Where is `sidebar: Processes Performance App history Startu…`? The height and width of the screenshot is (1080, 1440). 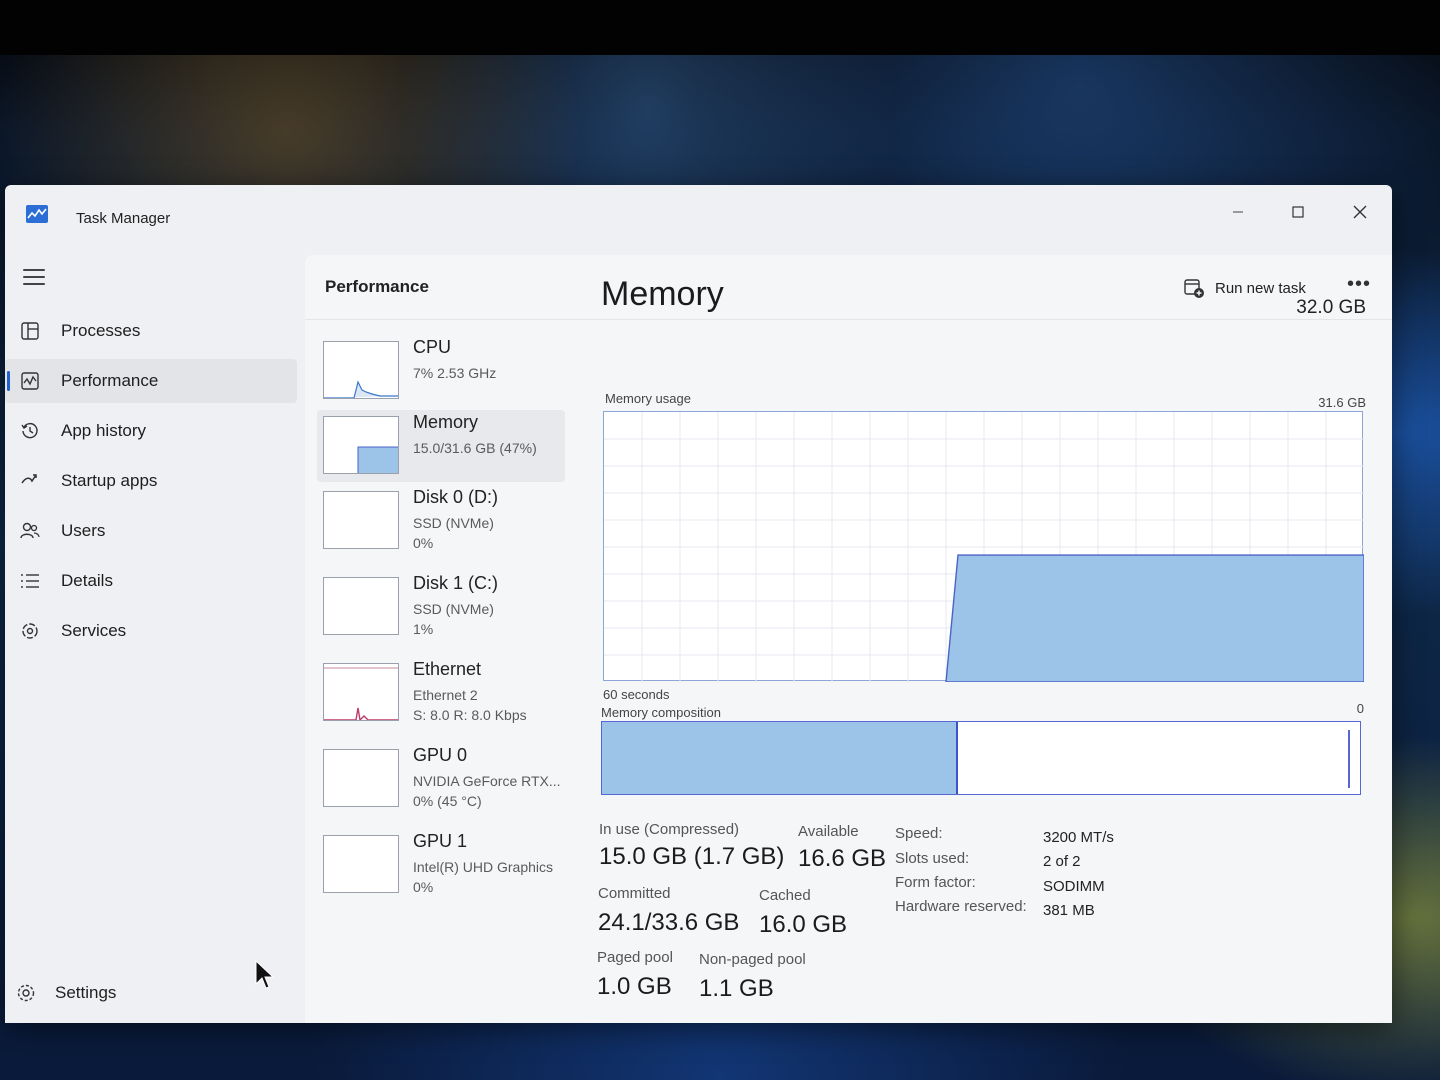 sidebar: Processes Performance App history Startu… is located at coordinates (155, 636).